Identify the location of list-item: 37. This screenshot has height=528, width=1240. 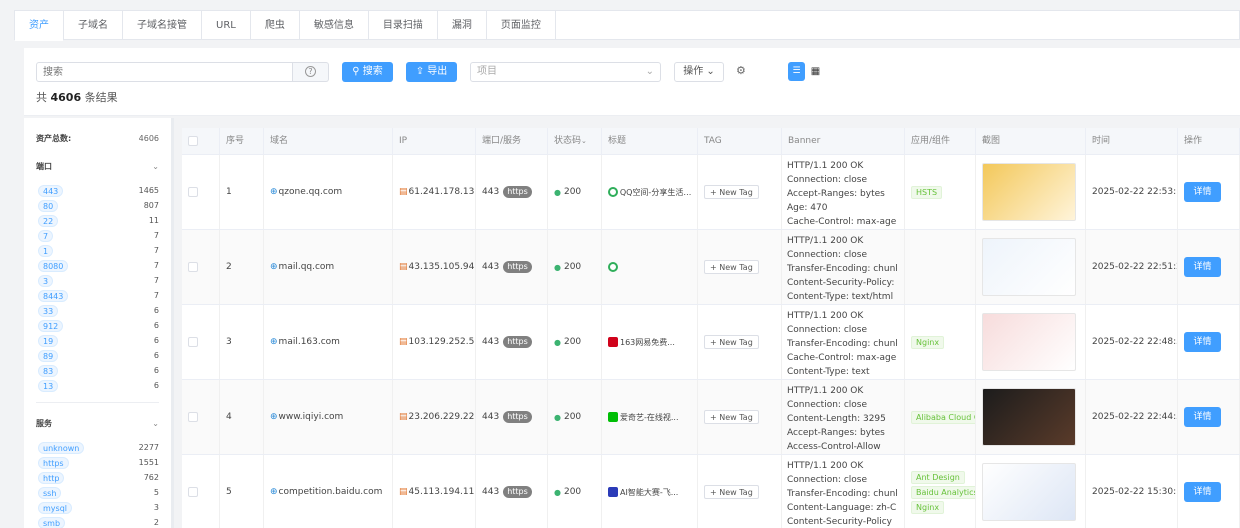
(97, 280).